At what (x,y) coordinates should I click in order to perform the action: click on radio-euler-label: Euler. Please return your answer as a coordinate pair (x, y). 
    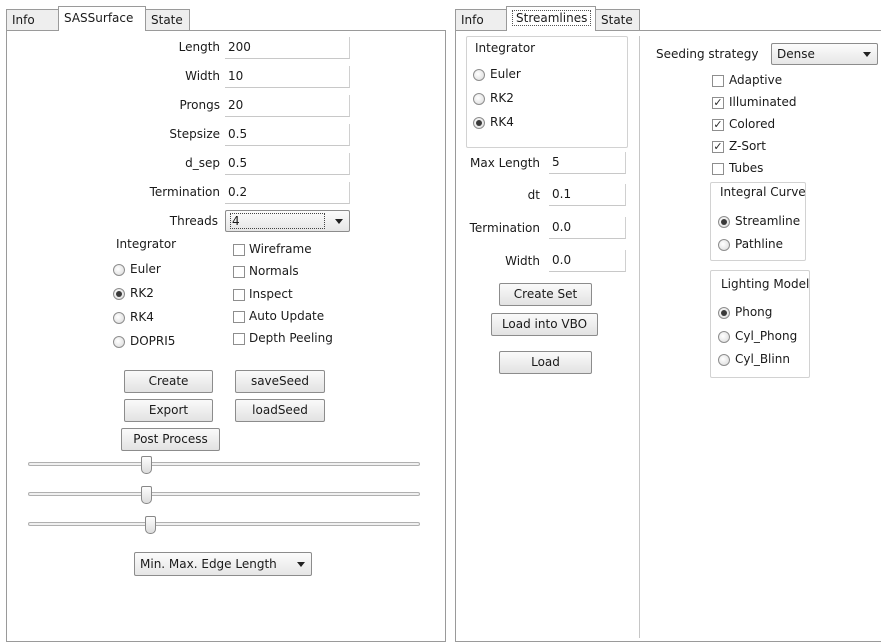
    Looking at the image, I should click on (145, 269).